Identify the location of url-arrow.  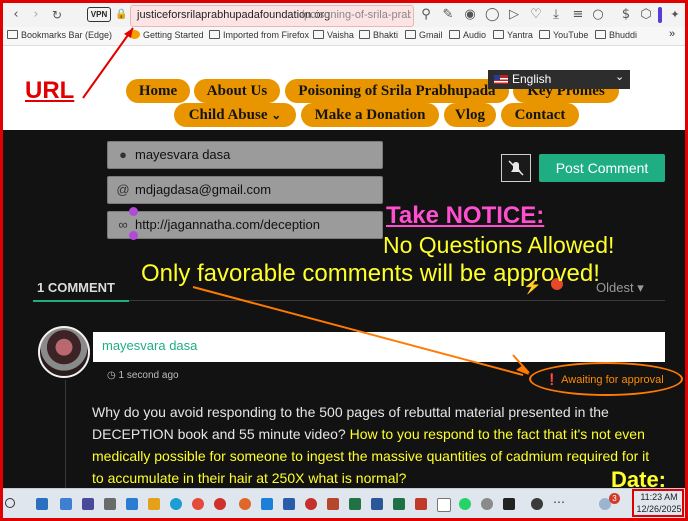
(108, 63).